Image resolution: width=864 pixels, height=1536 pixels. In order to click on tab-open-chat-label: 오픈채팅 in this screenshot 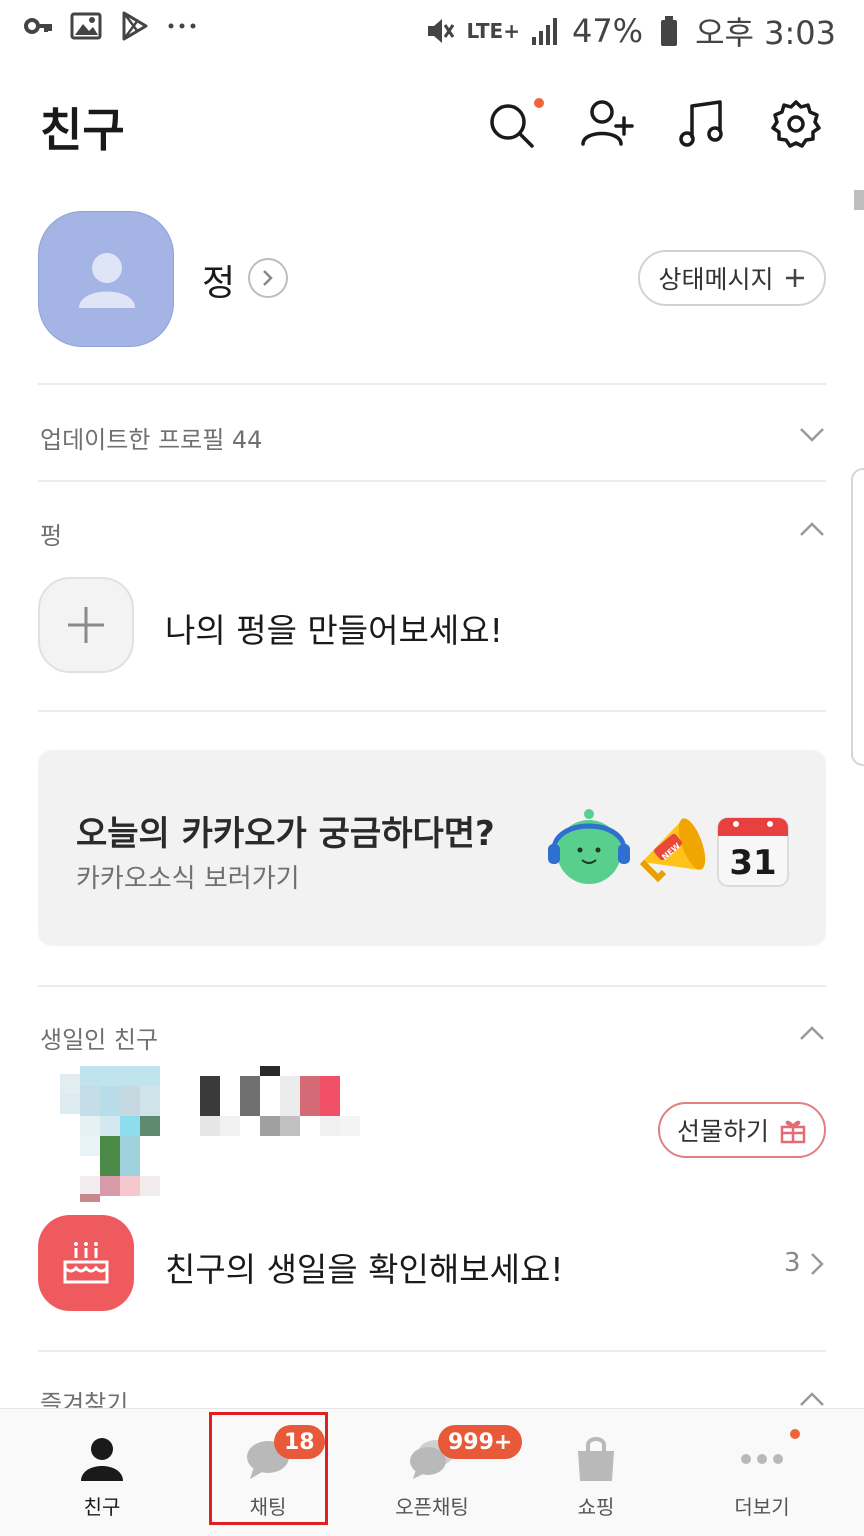, I will do `click(432, 1507)`.